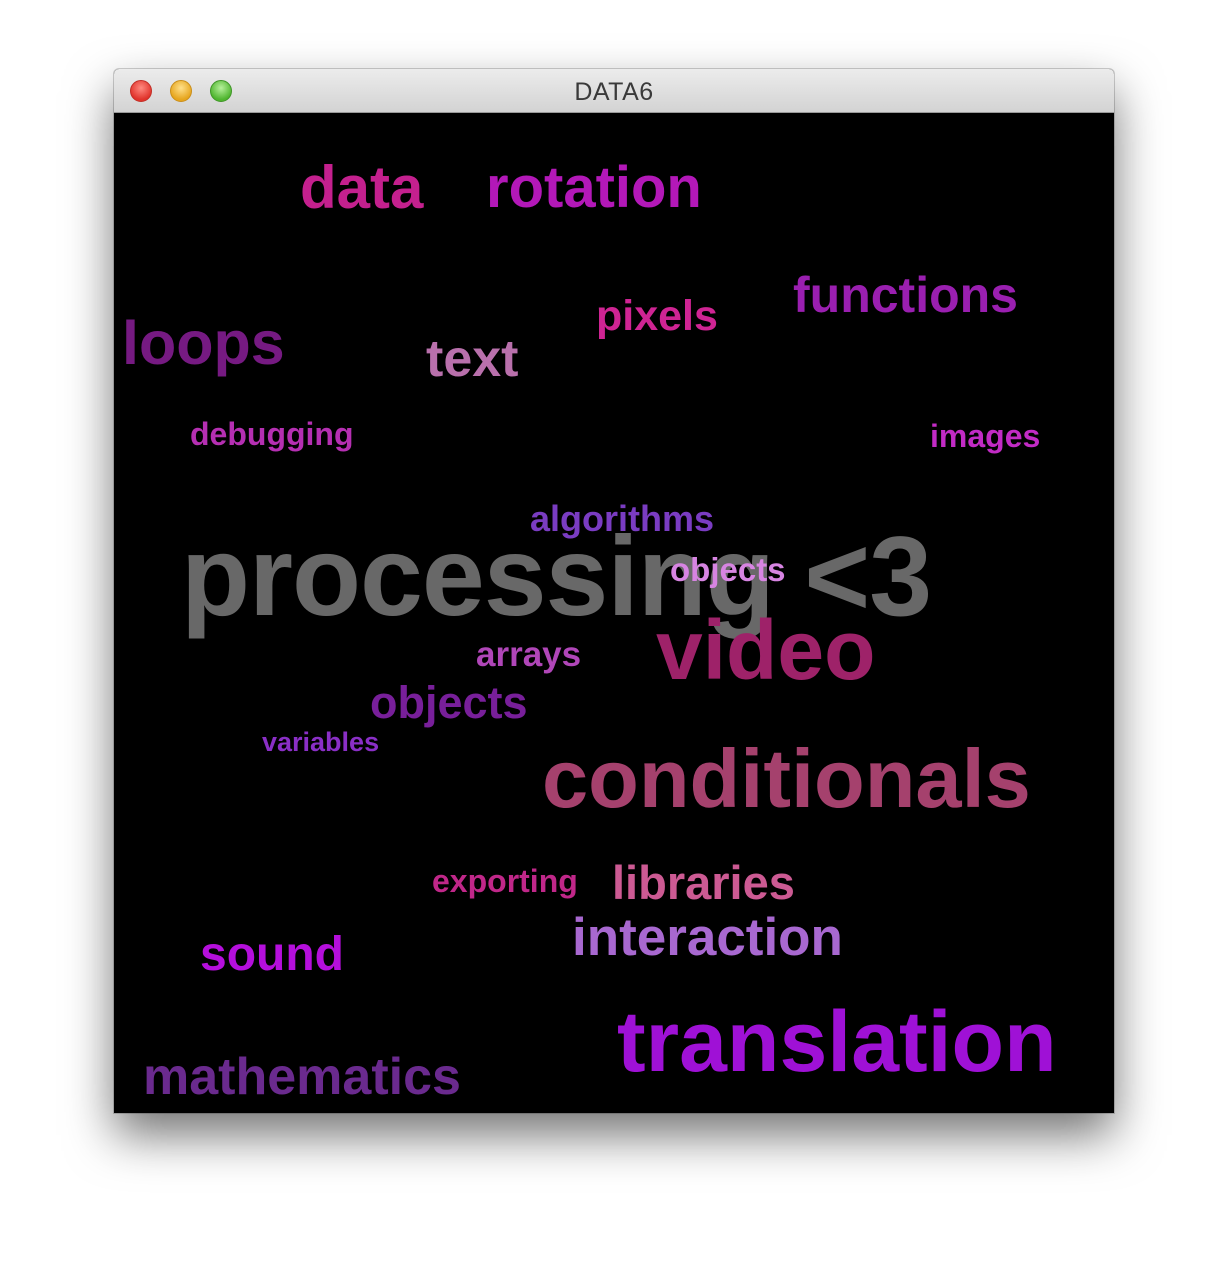 Image resolution: width=1228 pixels, height=1272 pixels. I want to click on word-functions: functions, so click(905, 295).